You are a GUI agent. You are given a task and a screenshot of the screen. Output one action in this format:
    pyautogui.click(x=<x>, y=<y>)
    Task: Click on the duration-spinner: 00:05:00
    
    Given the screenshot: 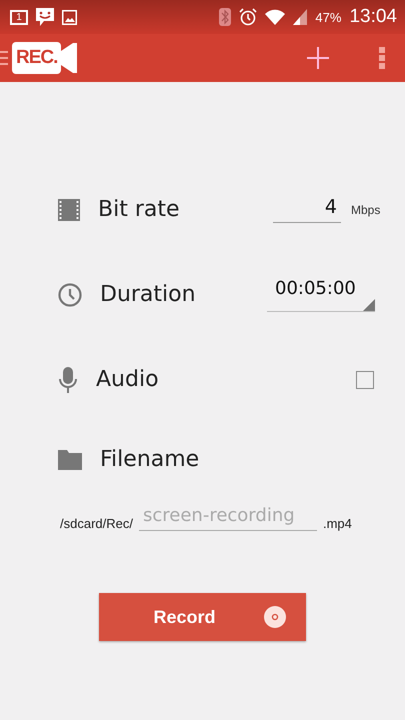 What is the action you would take?
    pyautogui.click(x=321, y=295)
    